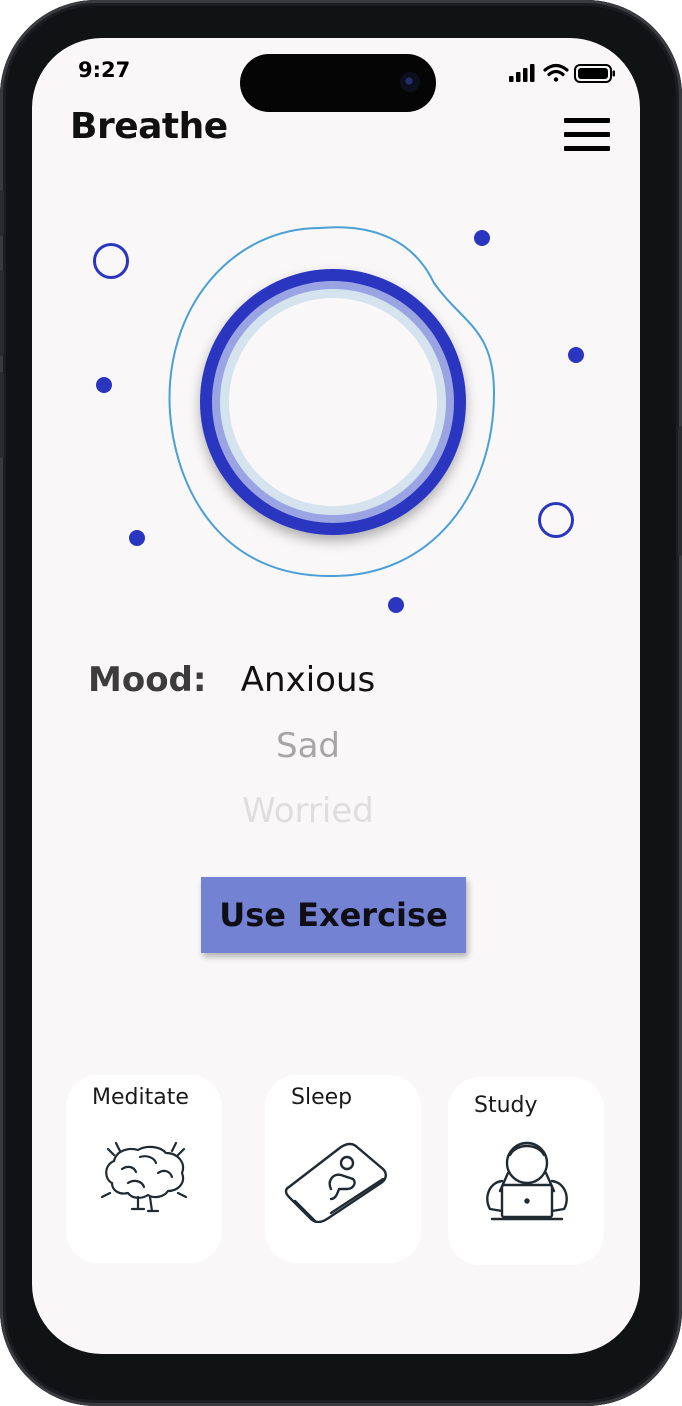  Describe the element at coordinates (335, 1182) in the screenshot. I see `sleep-icon` at that location.